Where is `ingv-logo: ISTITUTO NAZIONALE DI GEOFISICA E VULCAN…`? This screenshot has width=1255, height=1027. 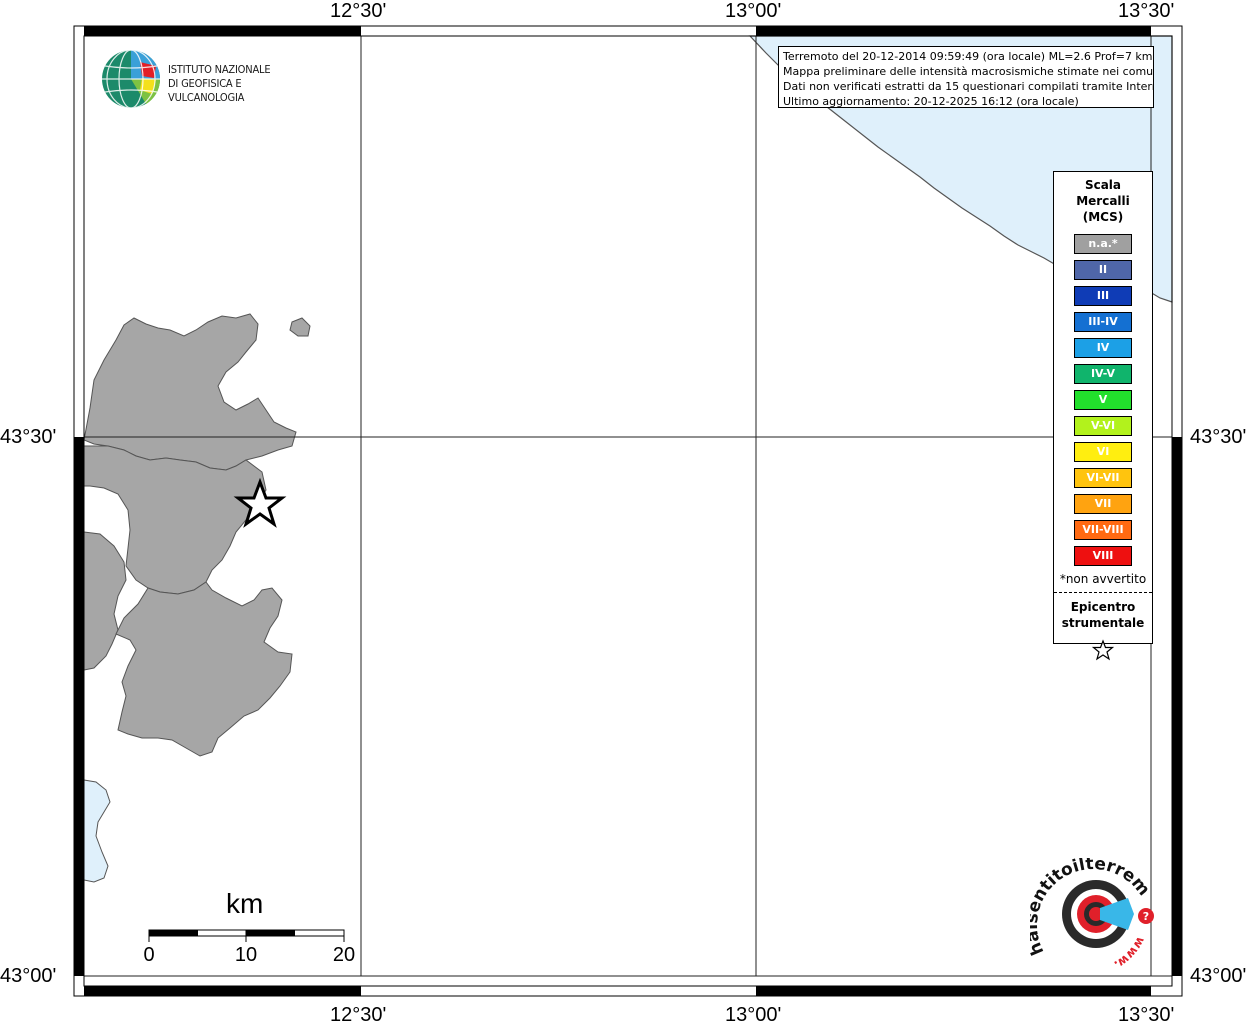 ingv-logo: ISTITUTO NAZIONALE DI GEOFISICA E VULCAN… is located at coordinates (210, 79).